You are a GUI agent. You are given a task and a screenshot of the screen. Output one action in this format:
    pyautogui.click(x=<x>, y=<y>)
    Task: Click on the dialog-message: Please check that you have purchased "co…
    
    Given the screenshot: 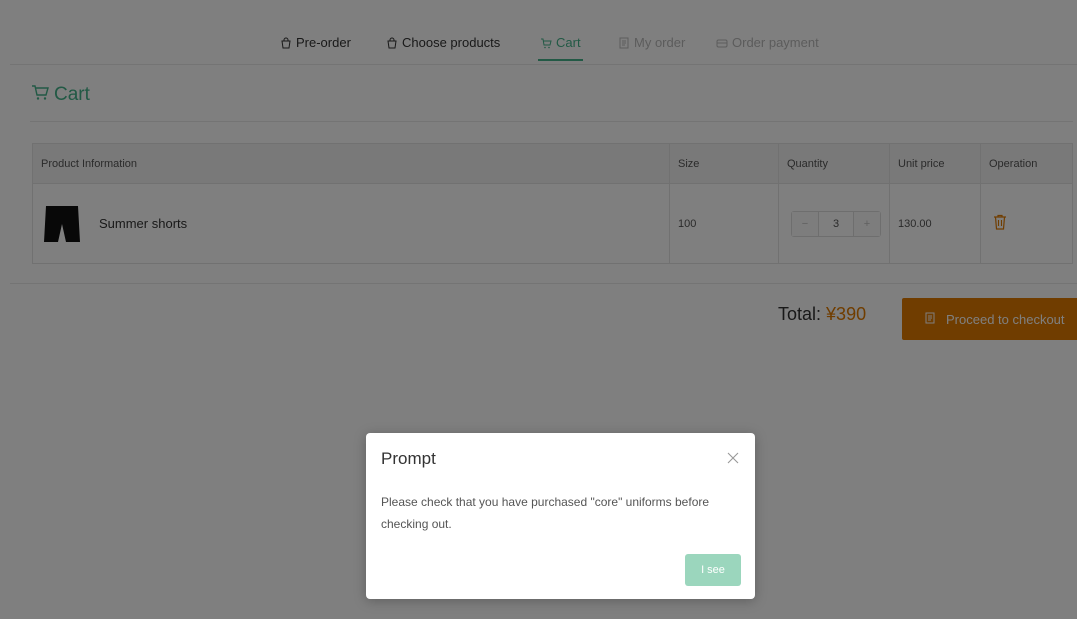 What is the action you would take?
    pyautogui.click(x=545, y=513)
    